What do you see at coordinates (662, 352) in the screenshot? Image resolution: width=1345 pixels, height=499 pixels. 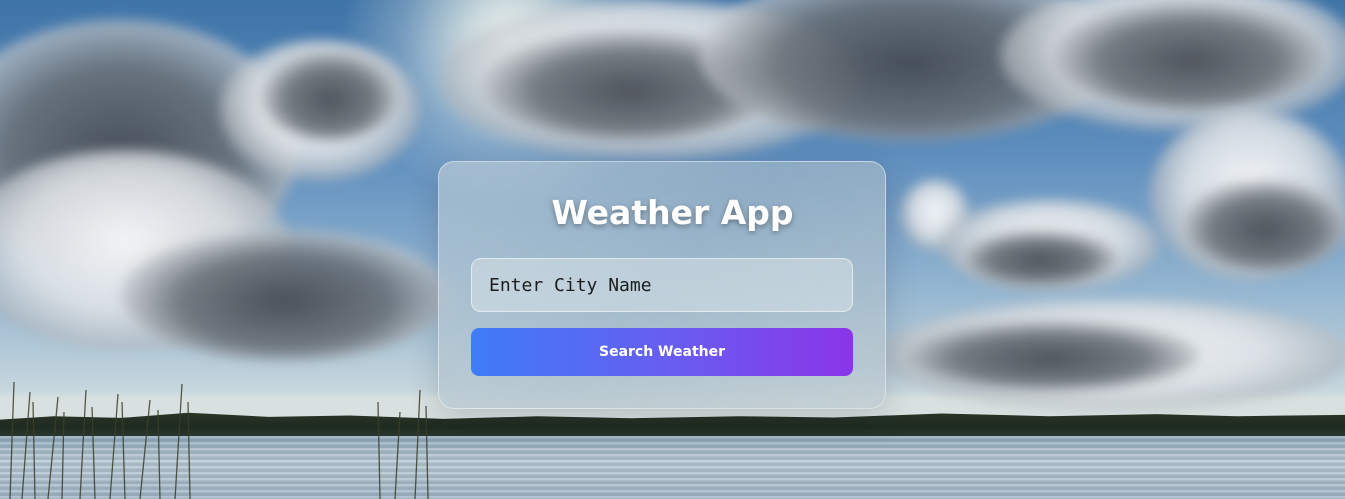 I see `search-weather-button: Search Weather` at bounding box center [662, 352].